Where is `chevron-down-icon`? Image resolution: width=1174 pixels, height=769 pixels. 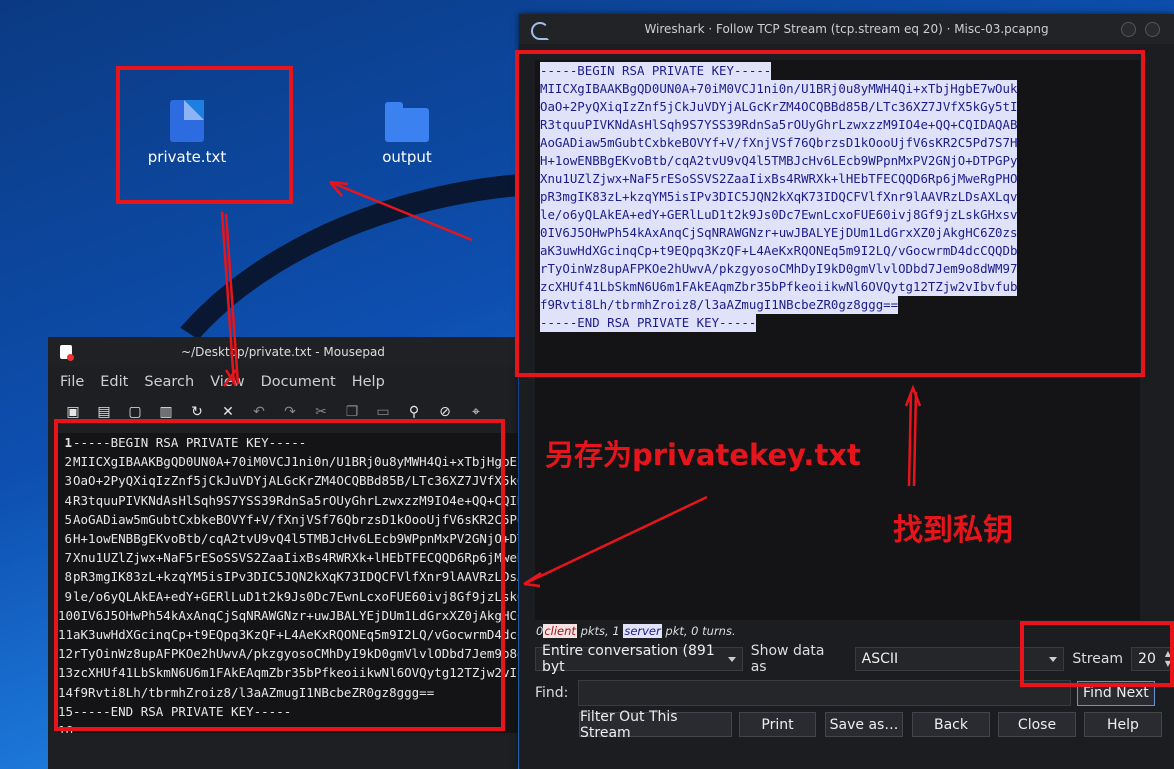
chevron-down-icon is located at coordinates (731, 659).